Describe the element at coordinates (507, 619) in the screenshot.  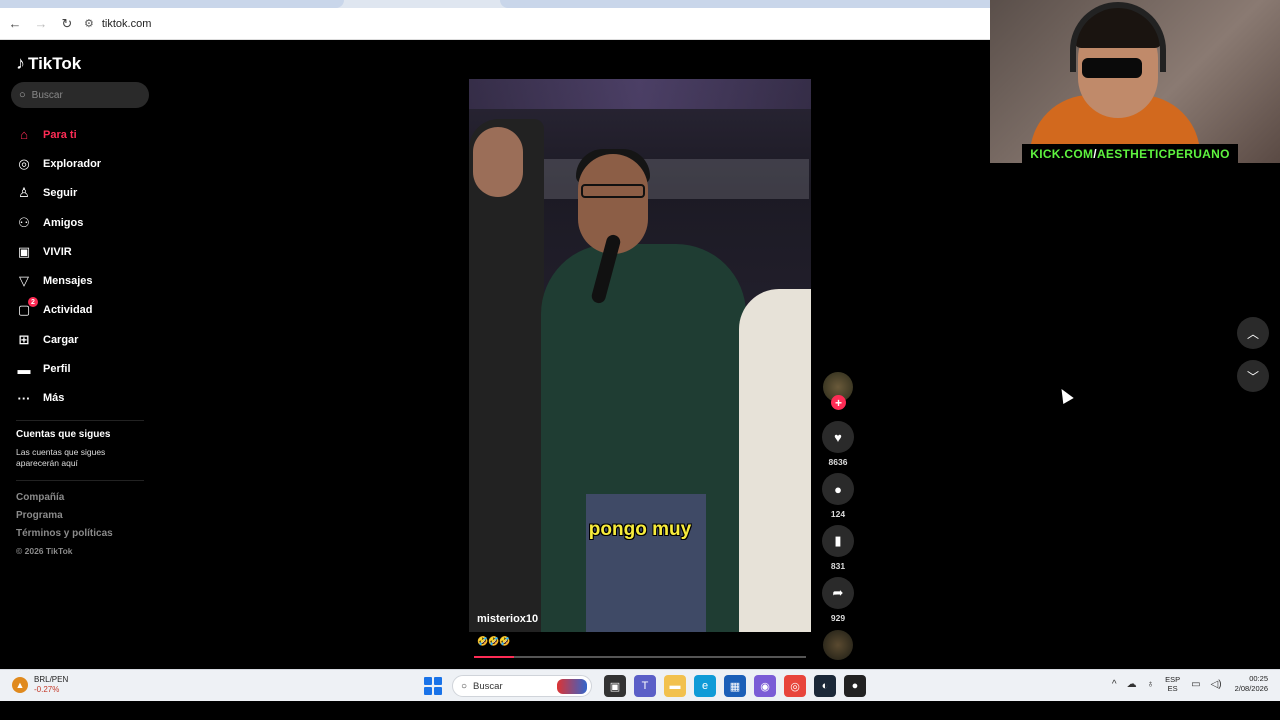
I see `video-author: misteriox10` at that location.